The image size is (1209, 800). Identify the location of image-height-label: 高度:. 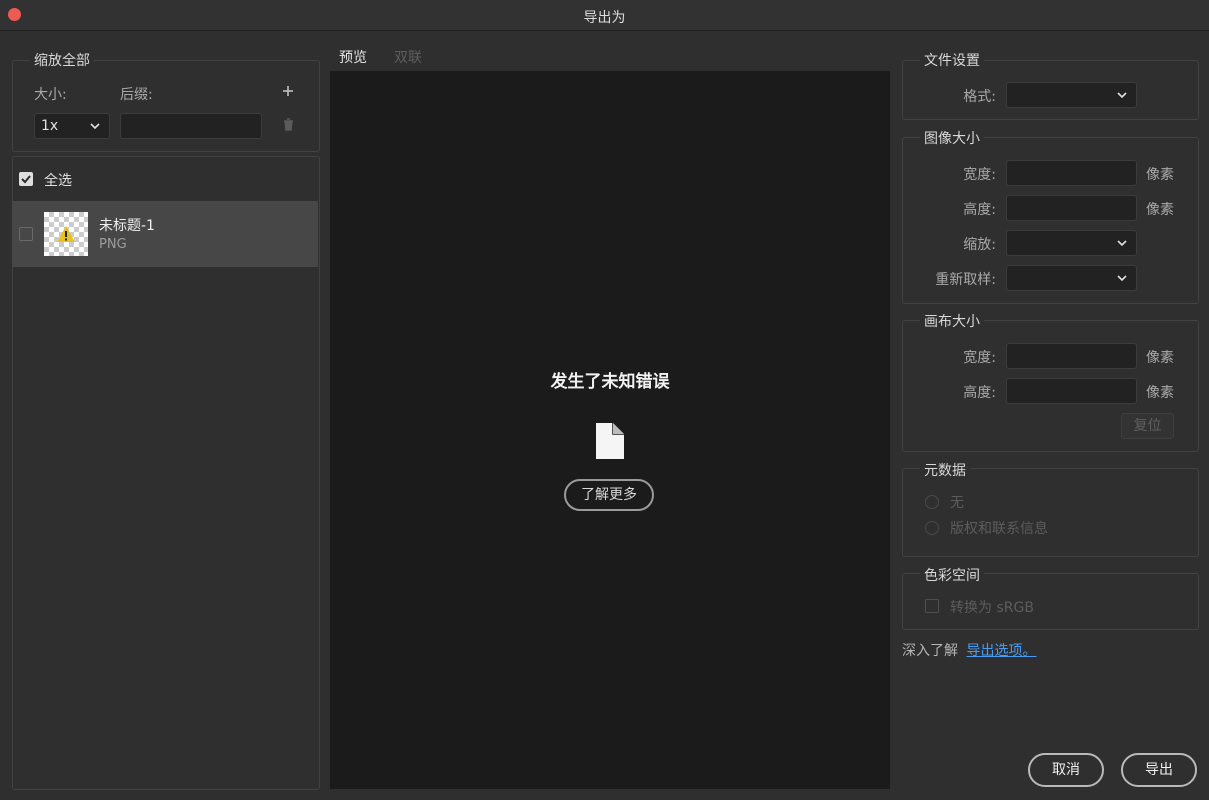
(979, 210).